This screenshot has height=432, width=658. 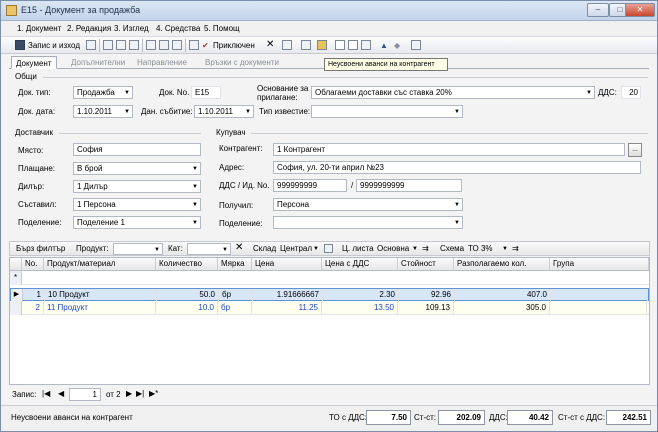 I want to click on last-record-icon: ▶|, so click(x=140, y=393).